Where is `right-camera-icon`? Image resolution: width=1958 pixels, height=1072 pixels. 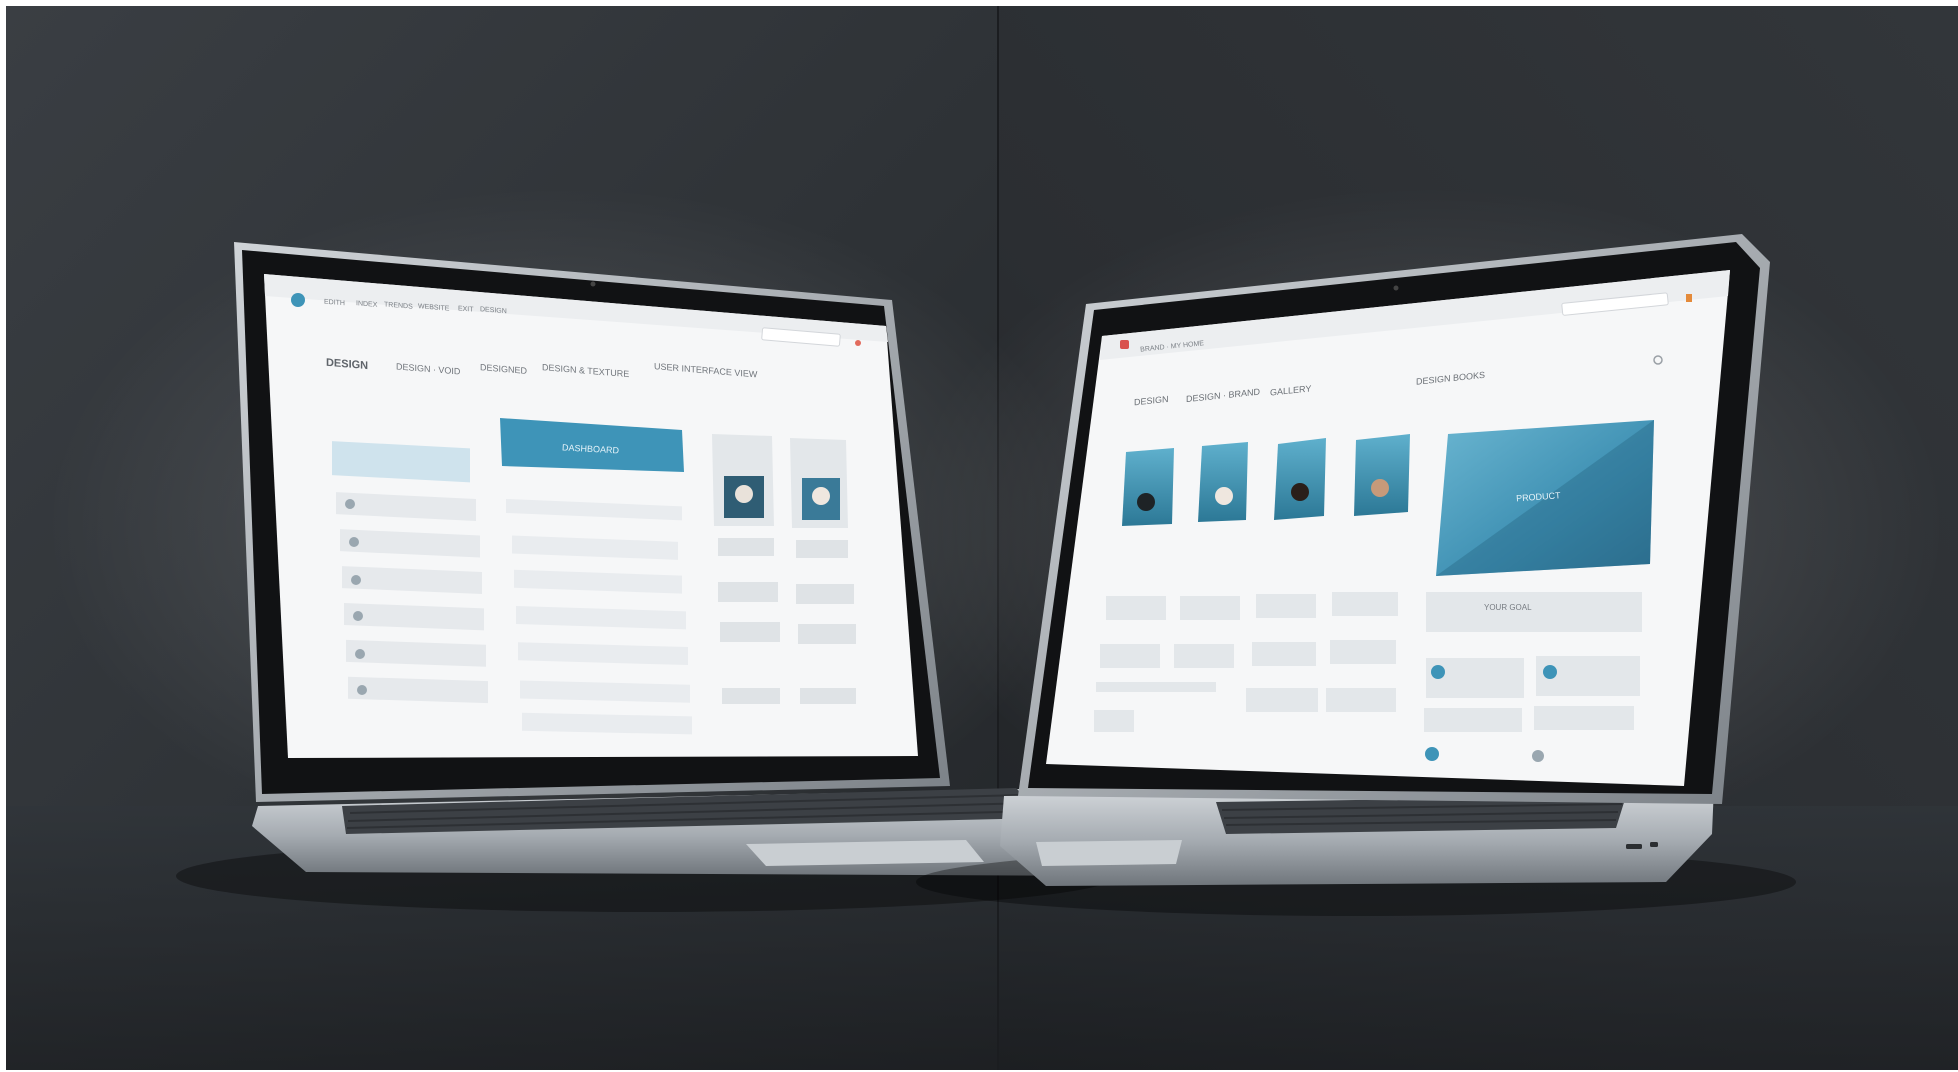 right-camera-icon is located at coordinates (1396, 288).